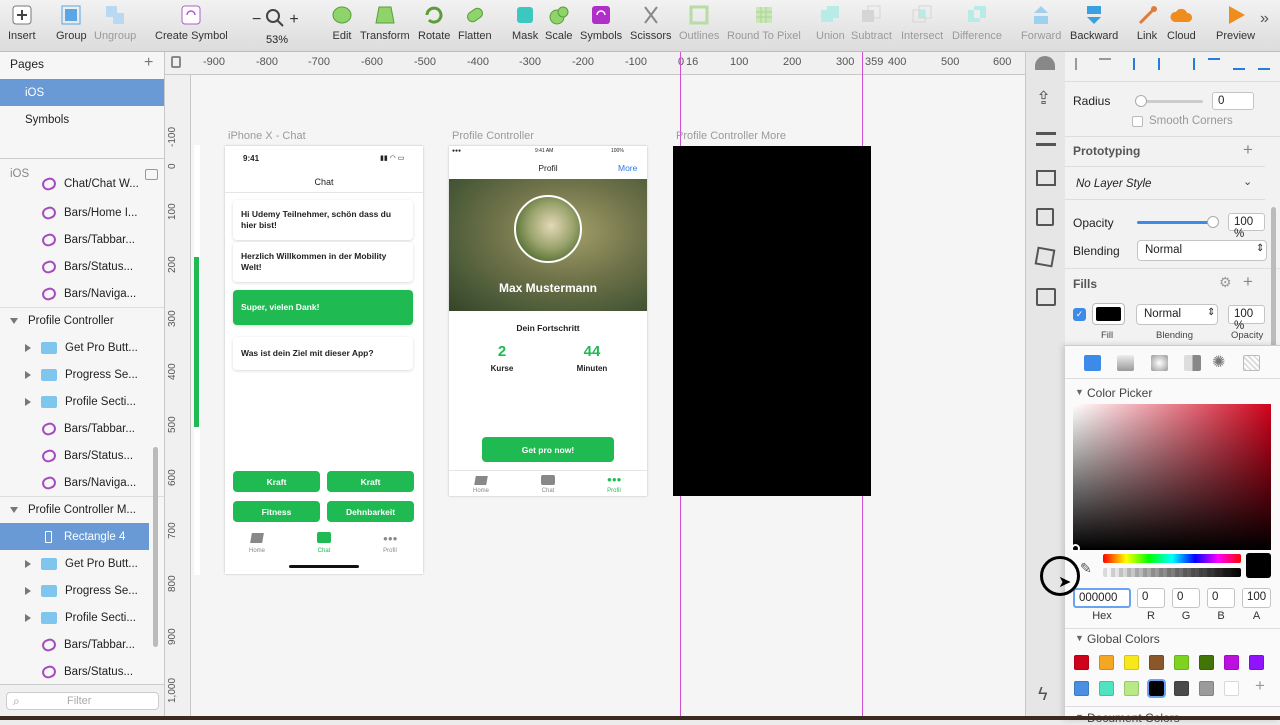 The width and height of the screenshot is (1280, 725). I want to click on angular-gradient-tab, so click(1192, 363).